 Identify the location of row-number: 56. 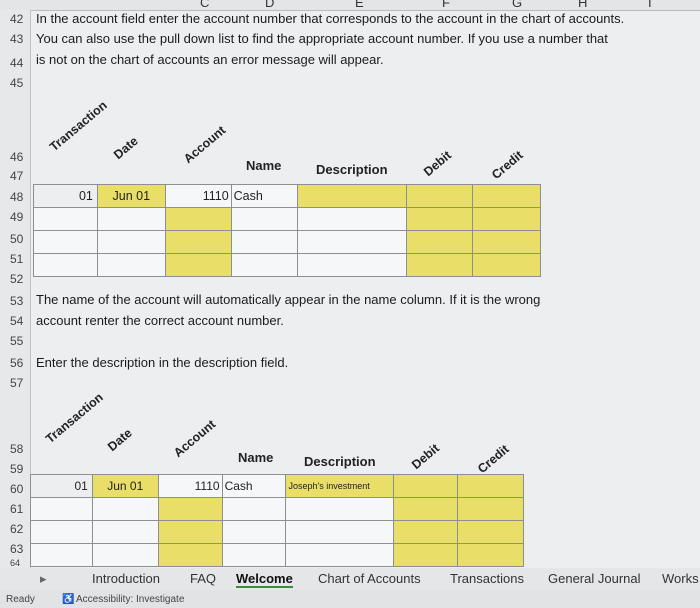
(16, 363).